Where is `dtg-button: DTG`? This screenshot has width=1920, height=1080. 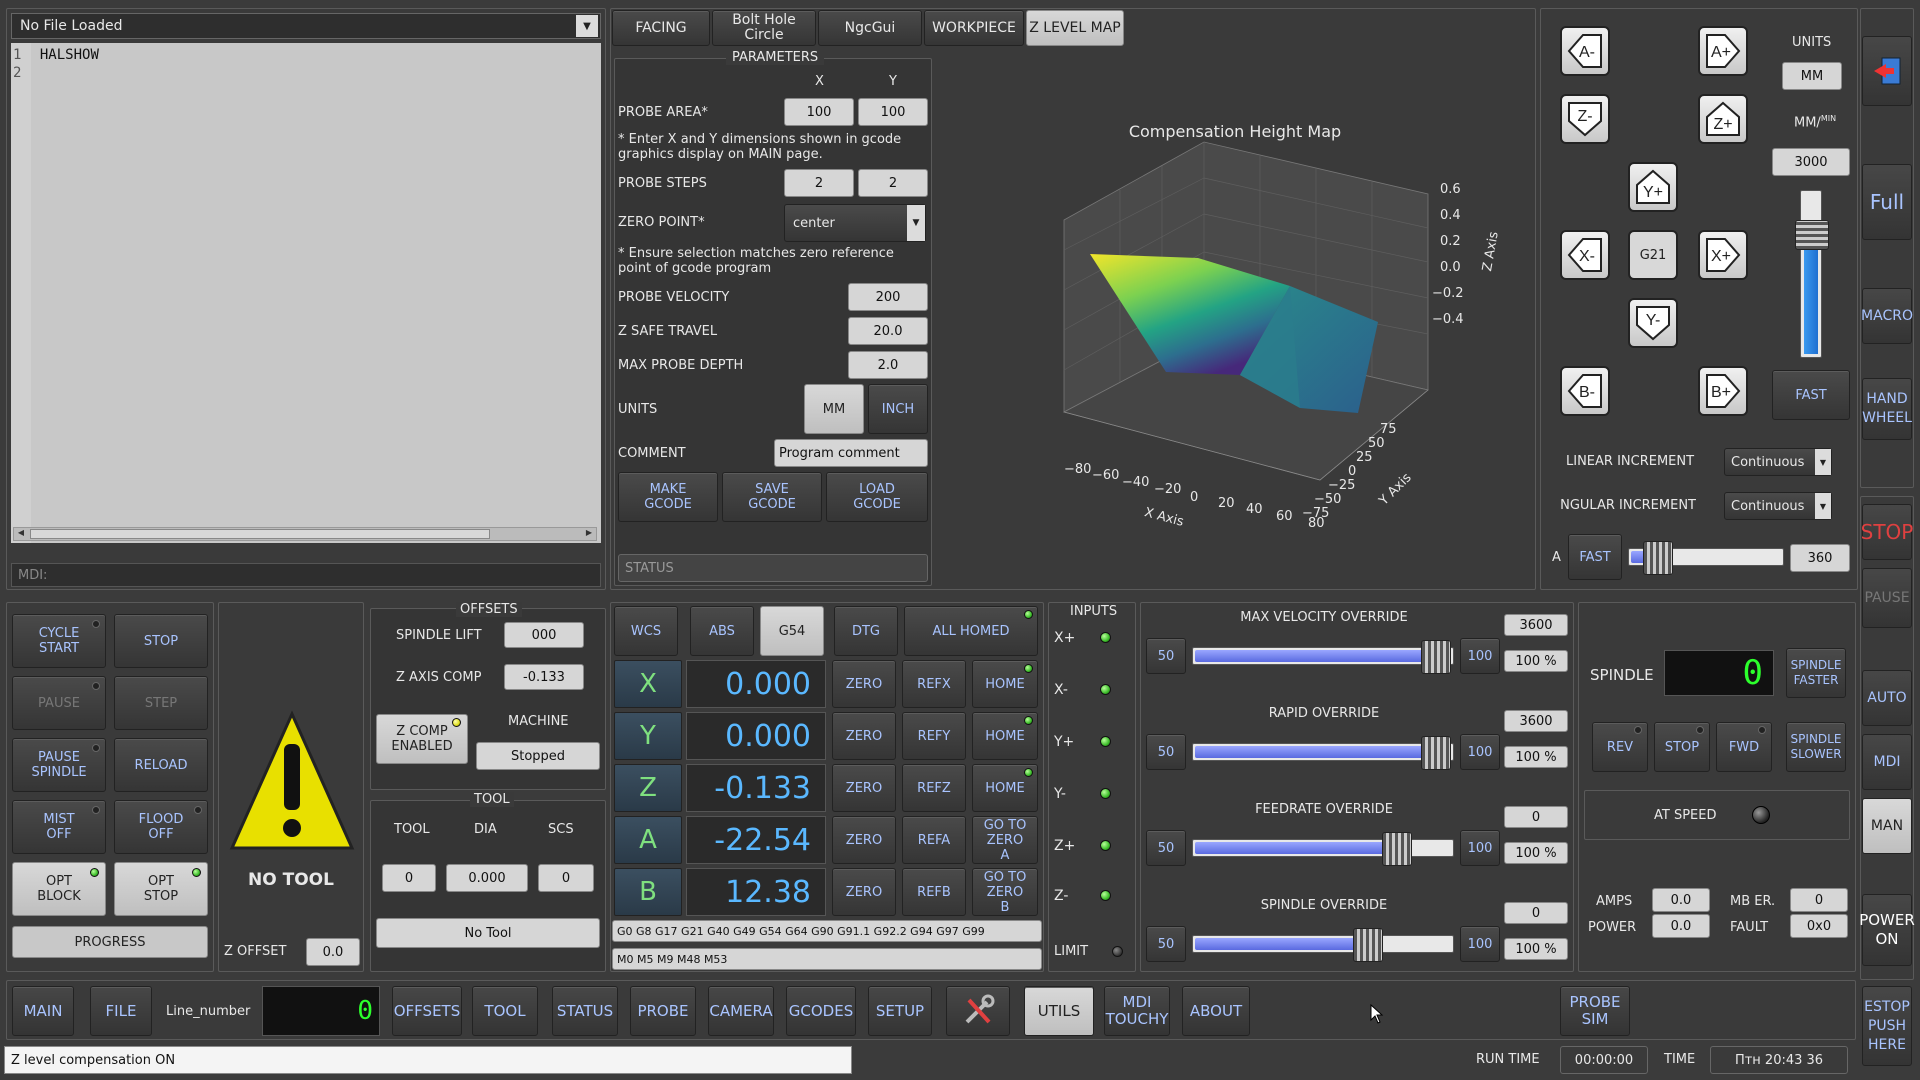 dtg-button: DTG is located at coordinates (866, 631).